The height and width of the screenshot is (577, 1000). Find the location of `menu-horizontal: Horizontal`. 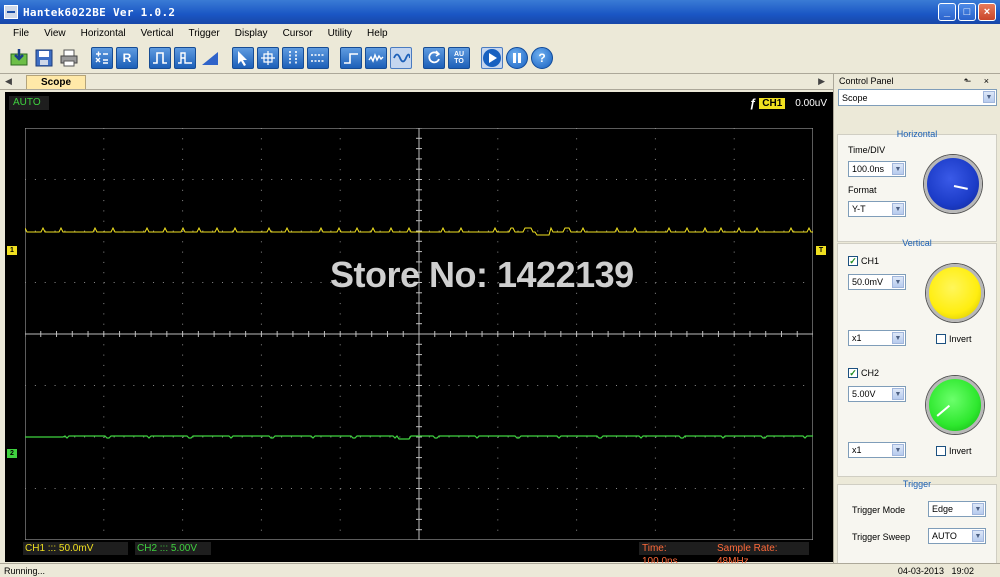

menu-horizontal: Horizontal is located at coordinates (104, 33).